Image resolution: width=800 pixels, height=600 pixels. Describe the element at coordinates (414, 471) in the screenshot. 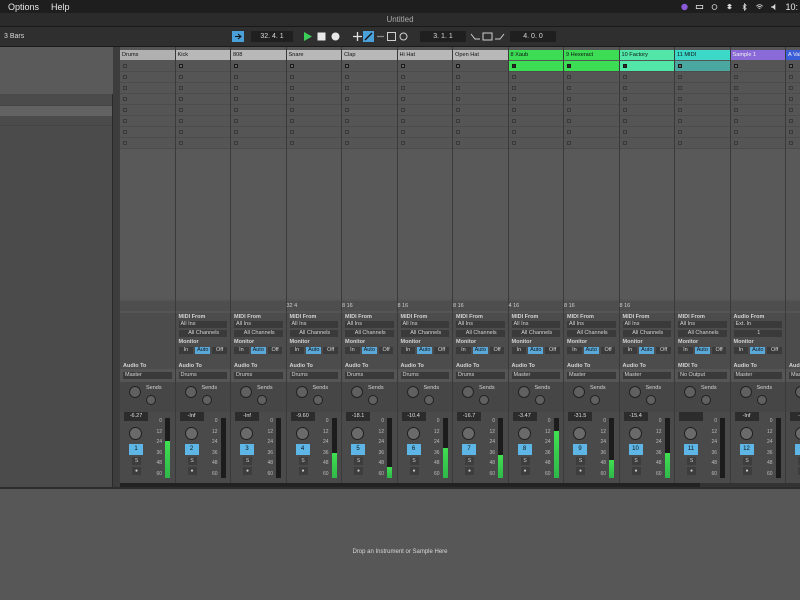

I see `arm-button: ●` at that location.